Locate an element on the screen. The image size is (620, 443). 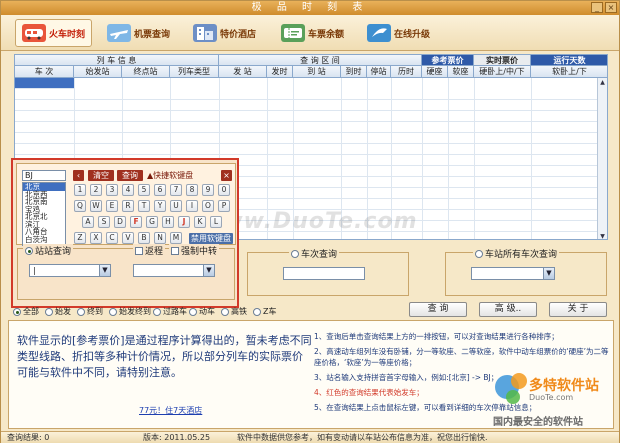
filter-all: 全部 is located at coordinates (26, 311).